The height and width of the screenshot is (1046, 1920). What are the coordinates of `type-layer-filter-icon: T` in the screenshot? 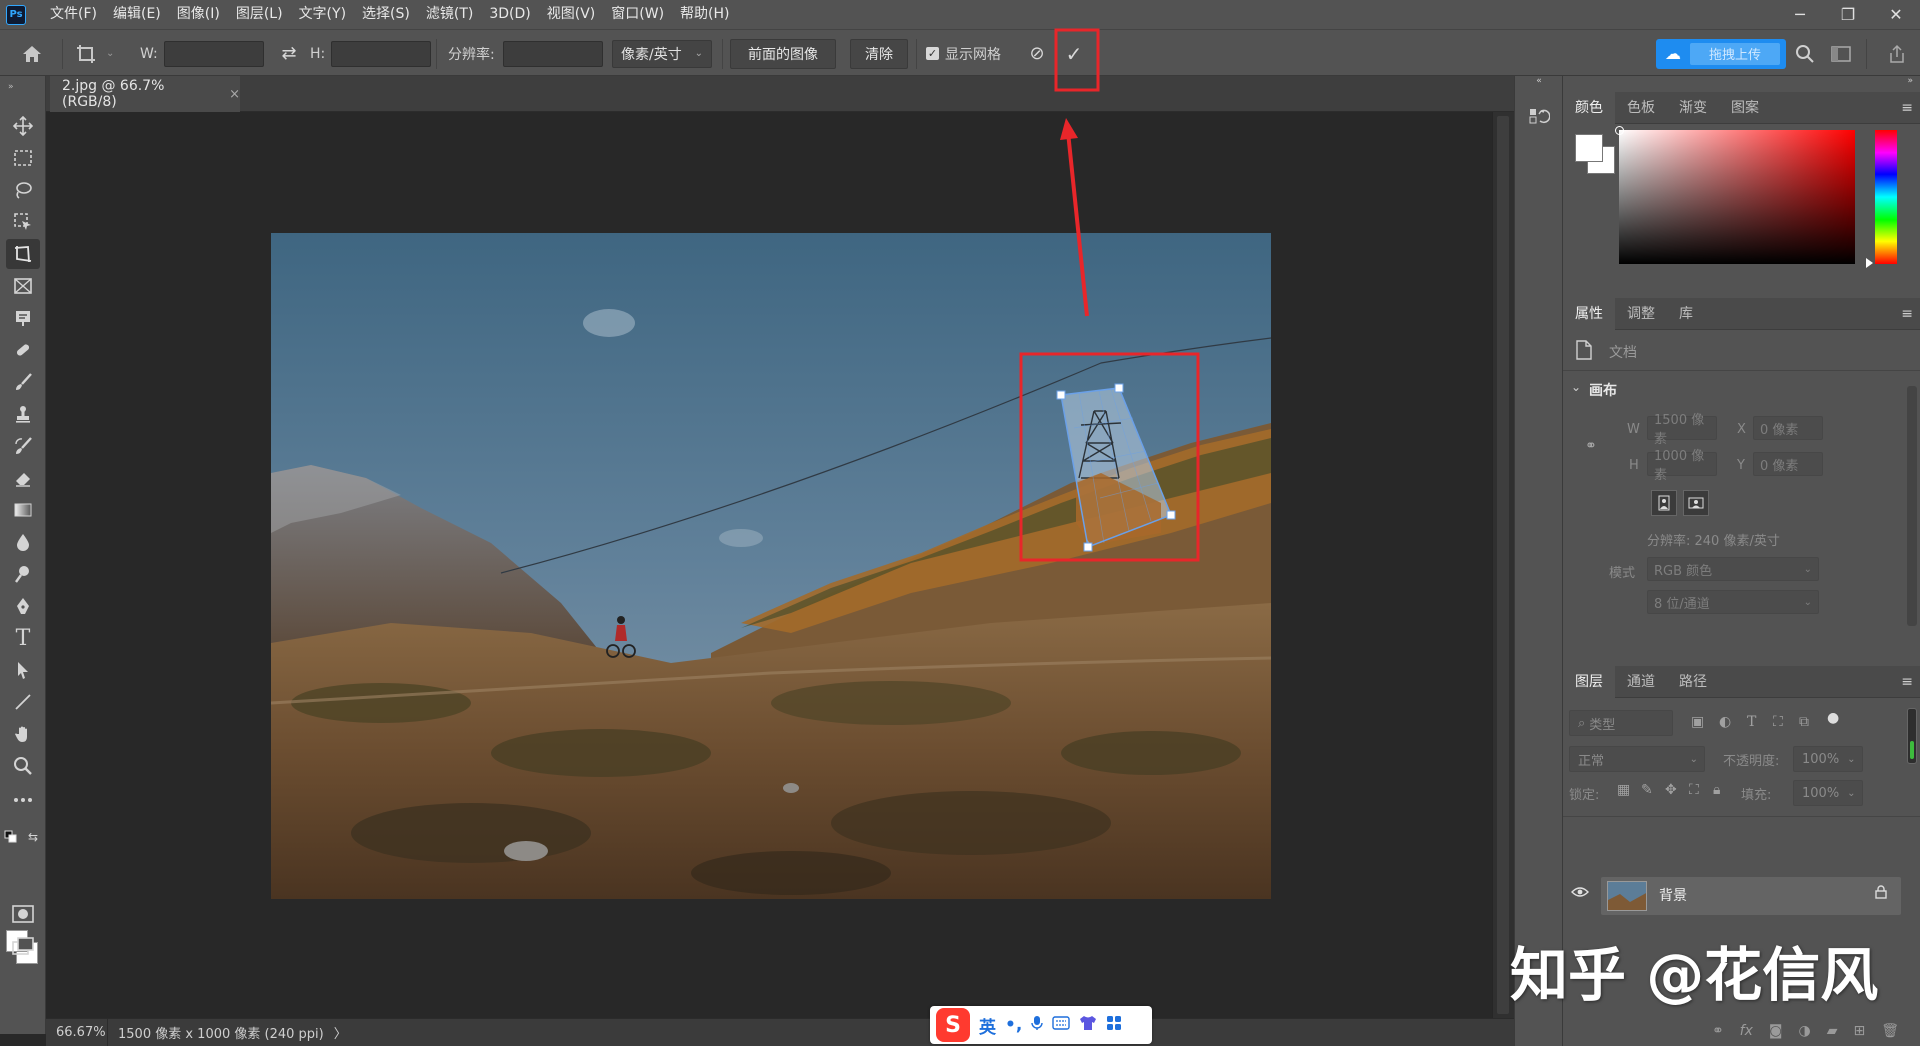 It's located at (1751, 722).